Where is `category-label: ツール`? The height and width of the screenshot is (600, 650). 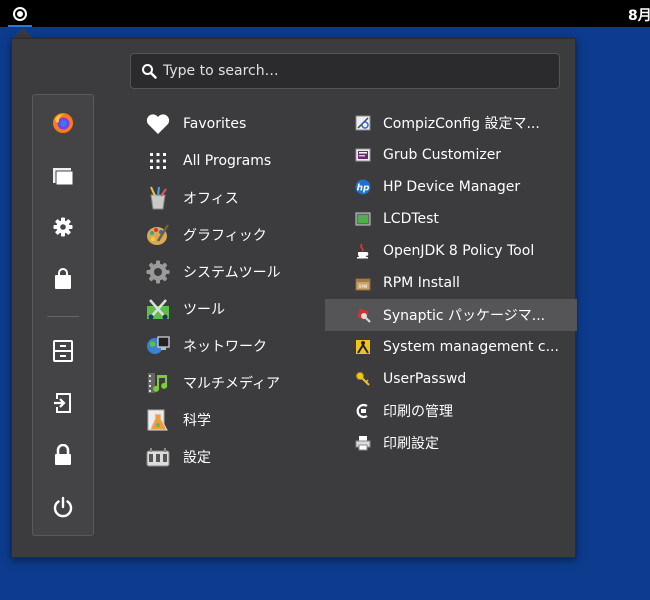 category-label: ツール is located at coordinates (204, 309).